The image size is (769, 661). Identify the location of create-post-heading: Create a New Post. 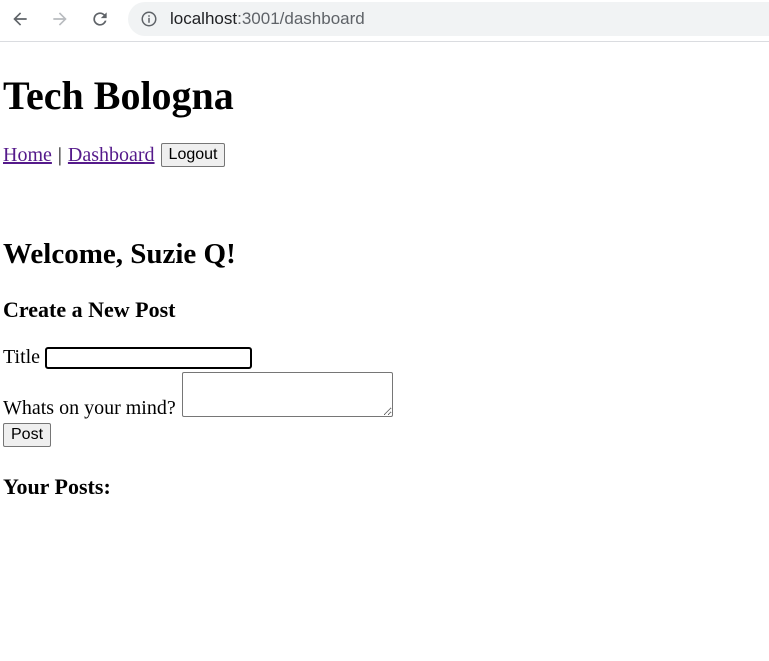
(89, 309).